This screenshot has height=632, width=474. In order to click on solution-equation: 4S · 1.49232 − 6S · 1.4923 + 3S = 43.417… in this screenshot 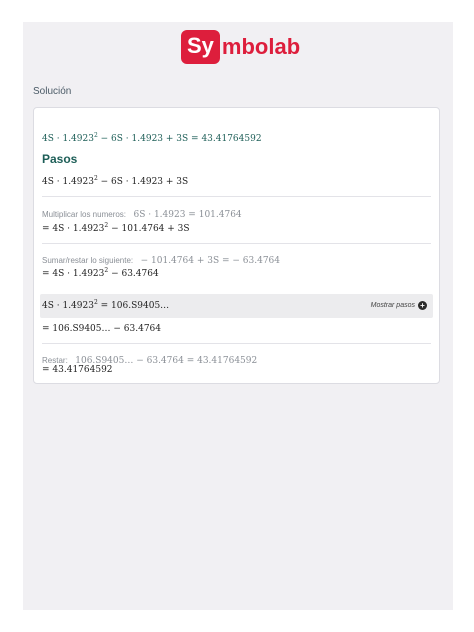, I will do `click(152, 138)`.